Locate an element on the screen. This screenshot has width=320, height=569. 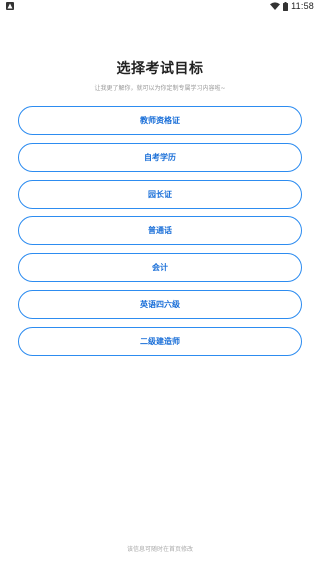
wifi-icon is located at coordinates (275, 6).